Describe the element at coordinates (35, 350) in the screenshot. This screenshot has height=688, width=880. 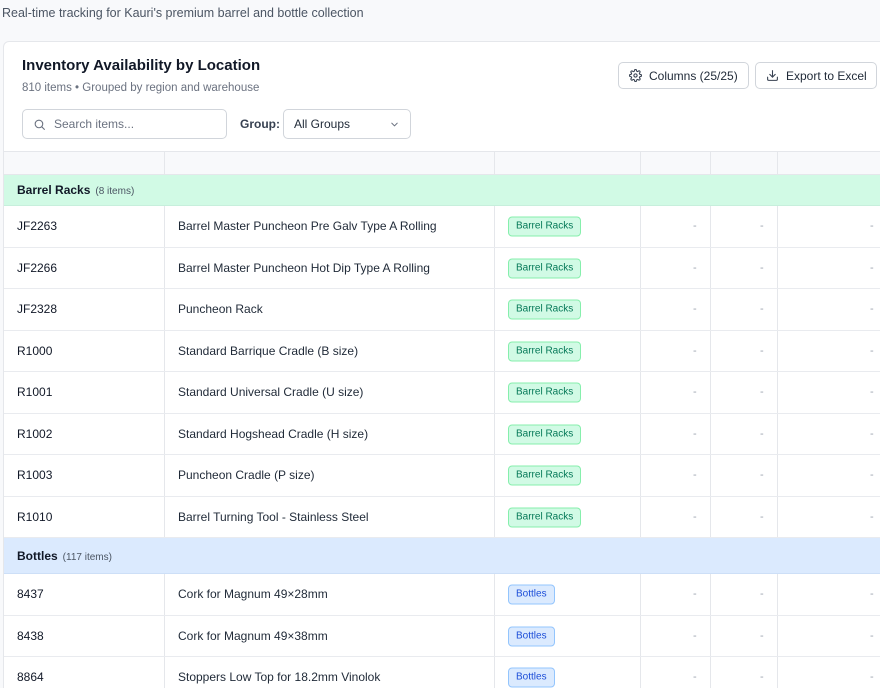
I see `item-code: R1000` at that location.